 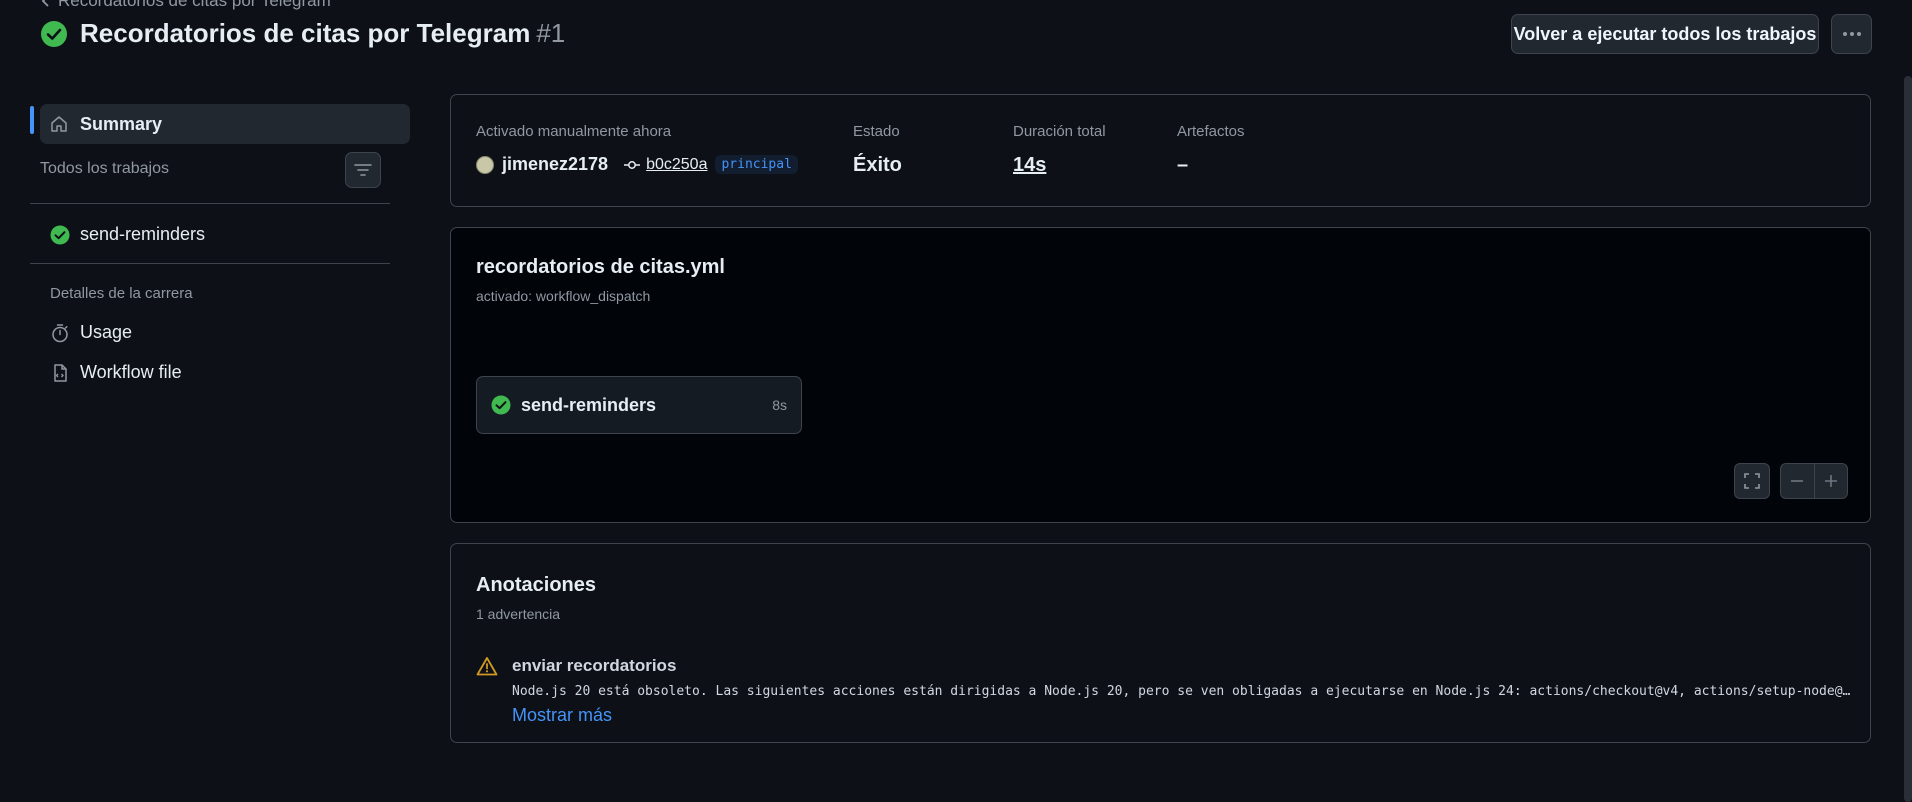 What do you see at coordinates (194, 5) in the screenshot?
I see `back-link-label: Recordatorios de citas por Telegram` at bounding box center [194, 5].